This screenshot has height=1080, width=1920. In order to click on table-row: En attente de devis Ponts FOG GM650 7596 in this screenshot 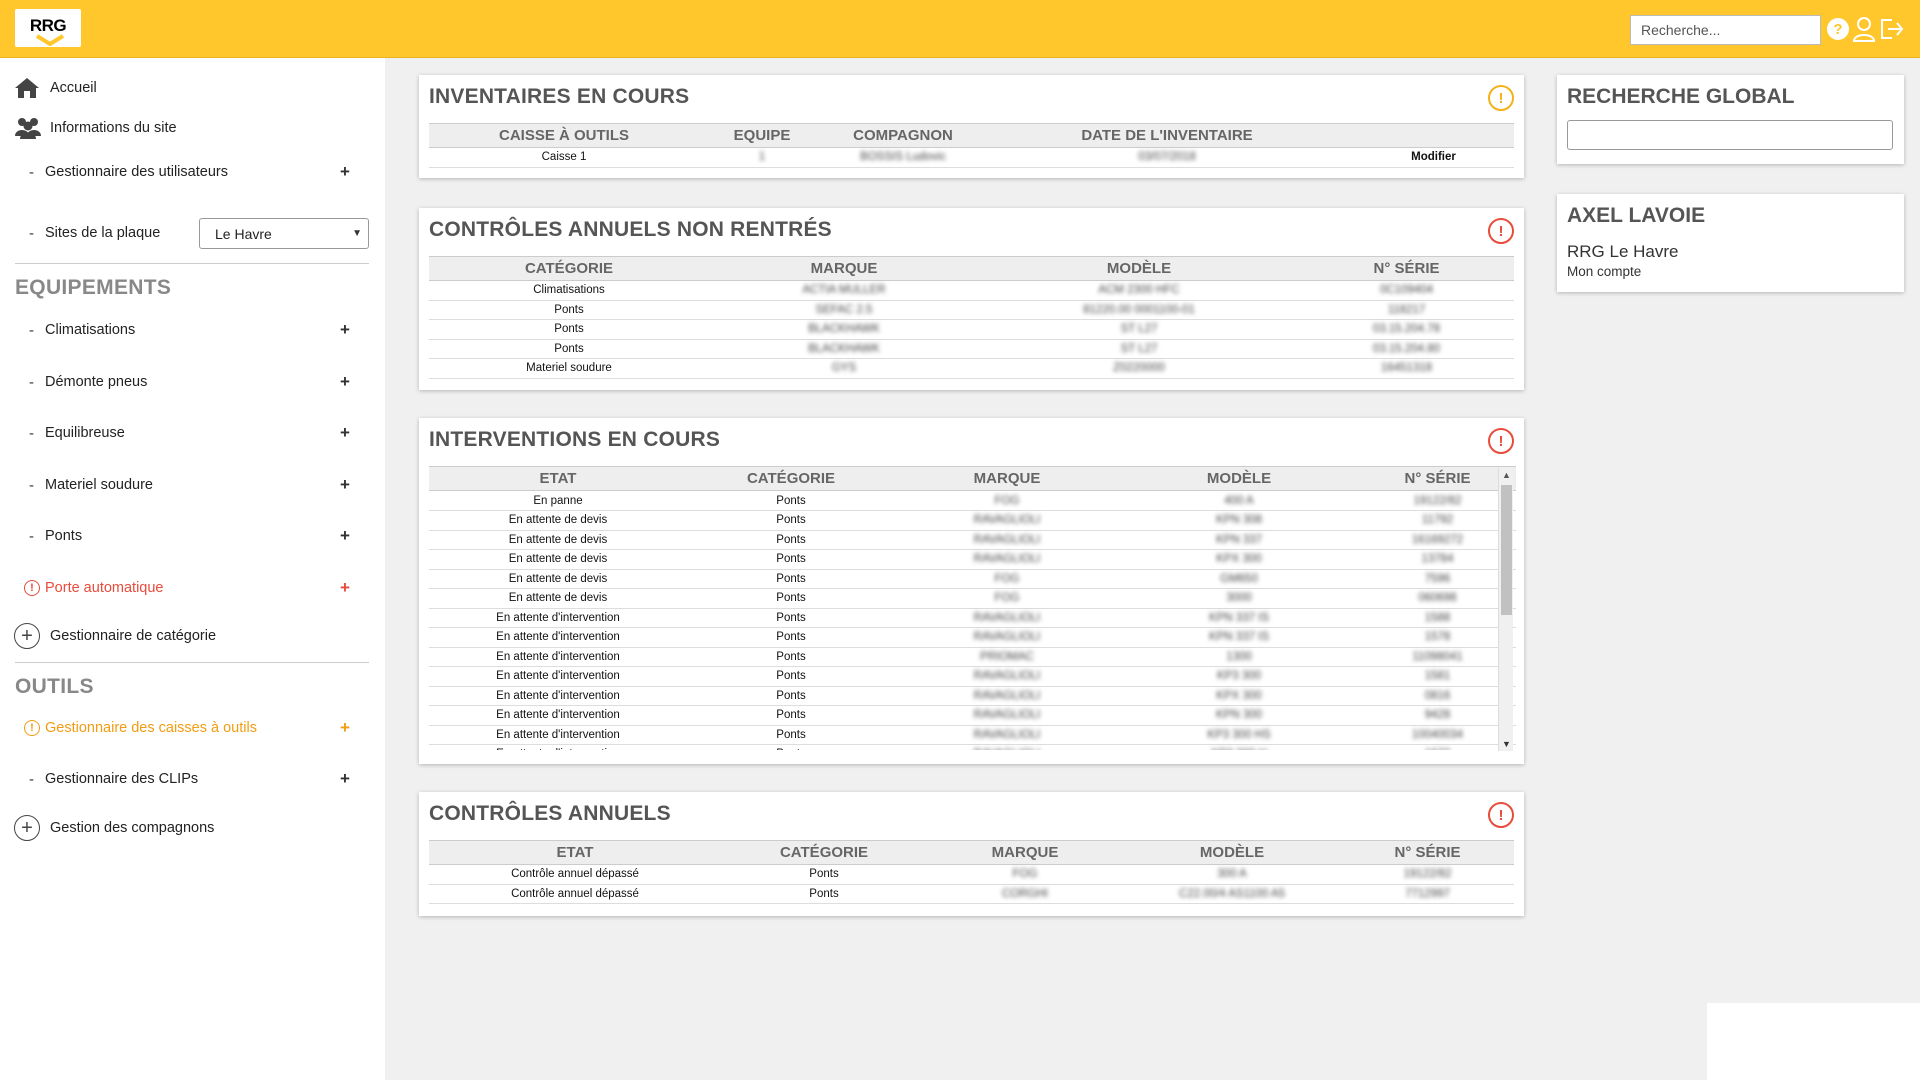, I will do `click(972, 579)`.